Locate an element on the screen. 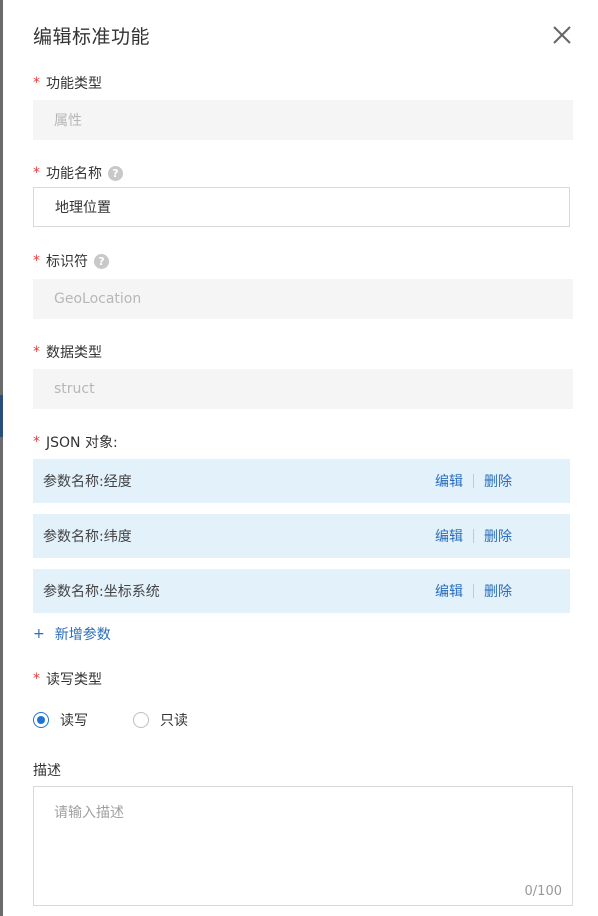 The image size is (598, 916). identifier-label: * 标识符 ? is located at coordinates (71, 261).